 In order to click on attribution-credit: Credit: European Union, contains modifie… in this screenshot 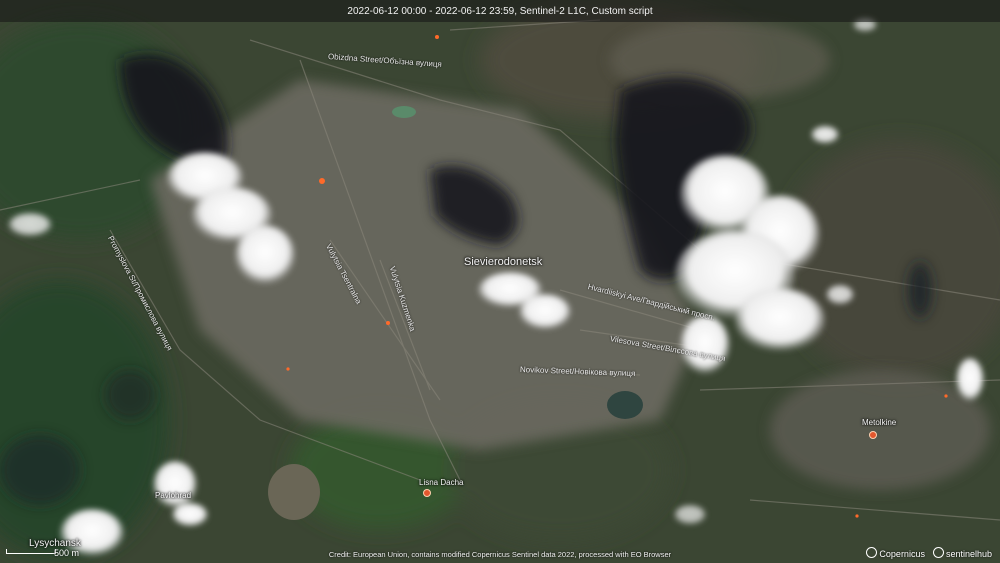, I will do `click(500, 554)`.